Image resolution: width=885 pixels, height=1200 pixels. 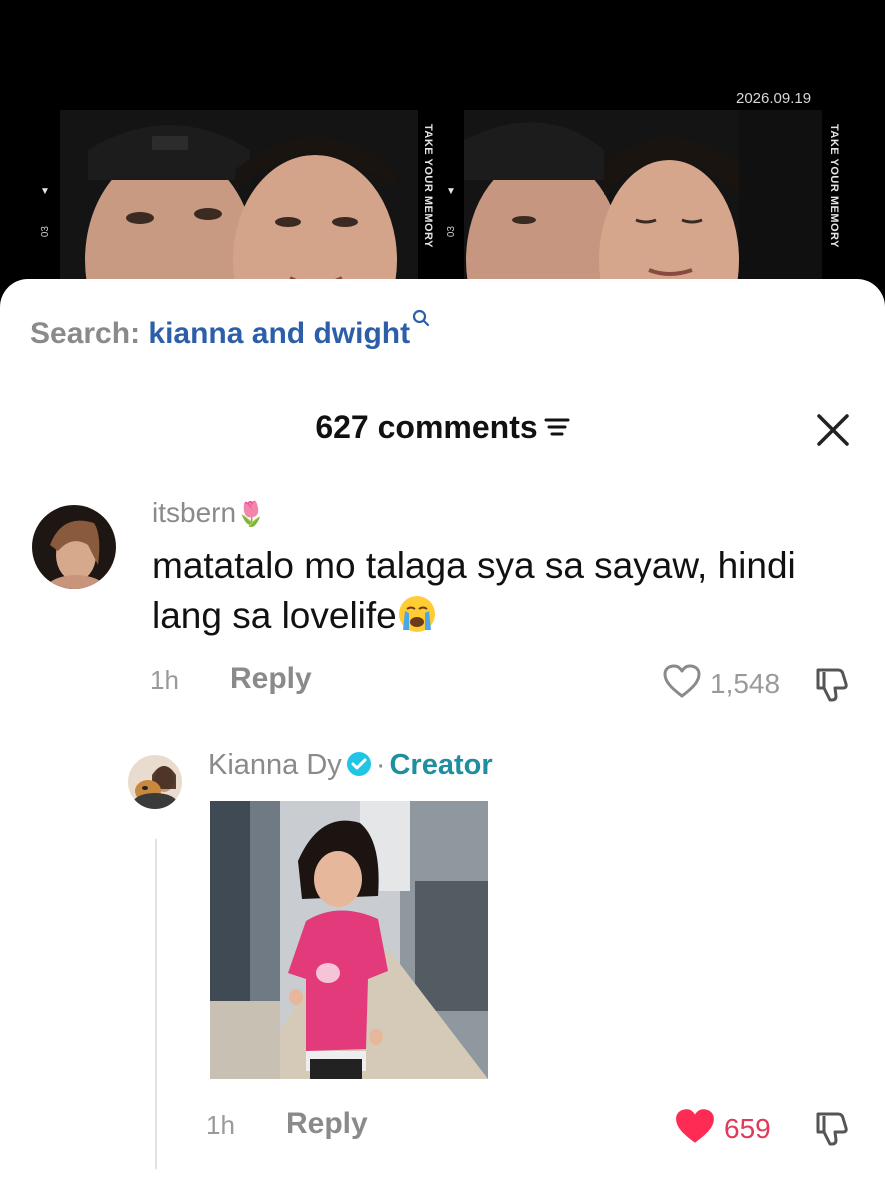 What do you see at coordinates (349, 940) in the screenshot?
I see `reply-gif-image` at bounding box center [349, 940].